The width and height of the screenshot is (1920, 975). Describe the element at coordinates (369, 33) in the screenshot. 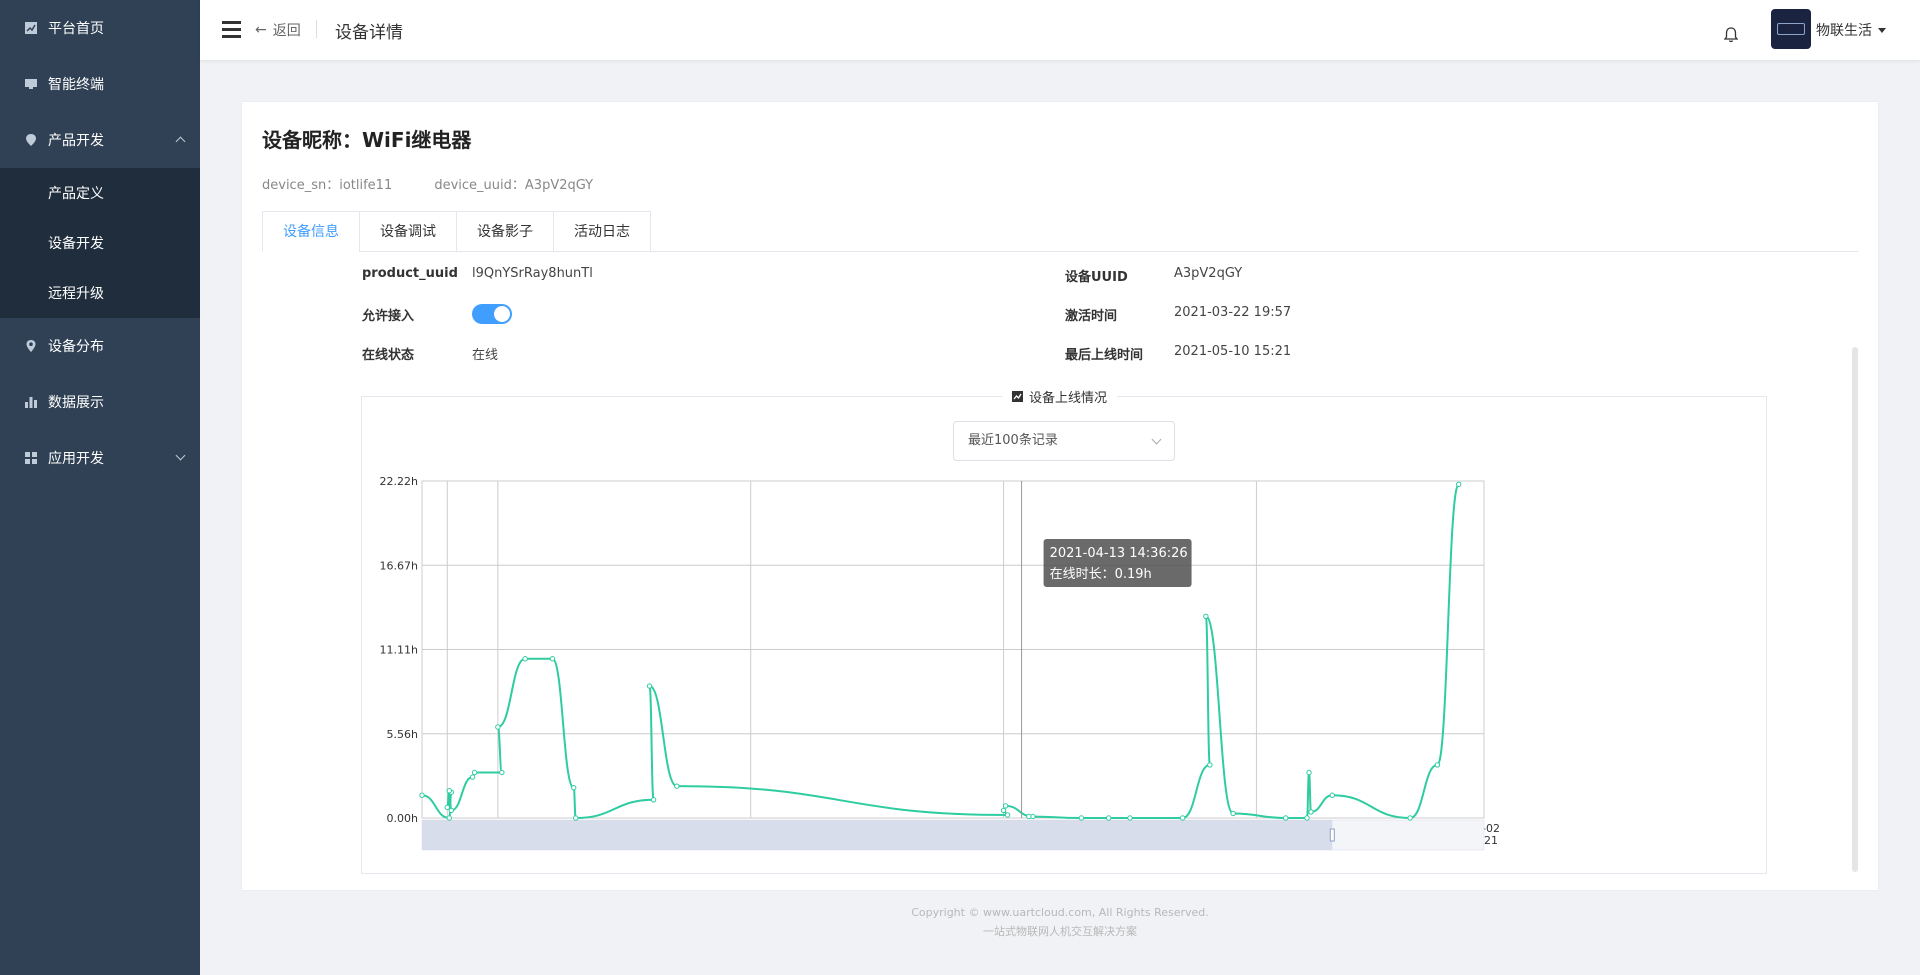

I see `page-title: 设备详情` at that location.